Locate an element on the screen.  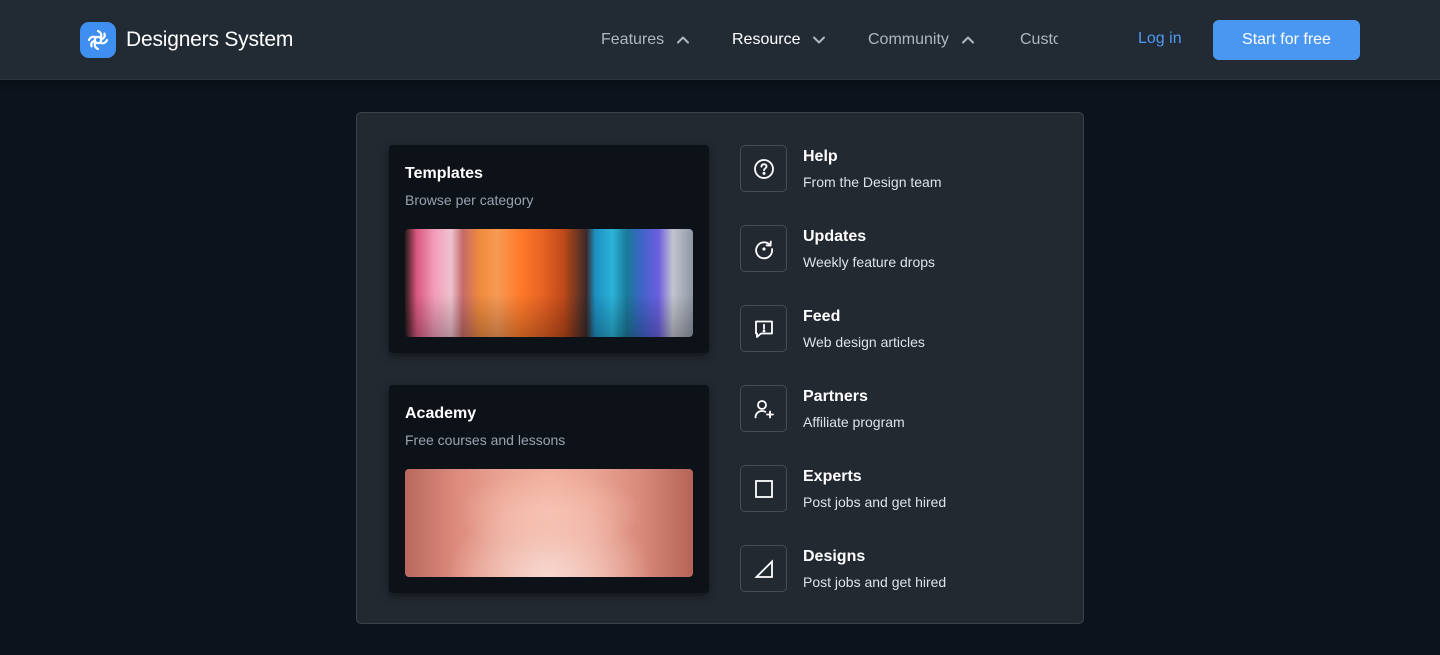
nav-item-resource: Resource is located at coordinates (779, 40).